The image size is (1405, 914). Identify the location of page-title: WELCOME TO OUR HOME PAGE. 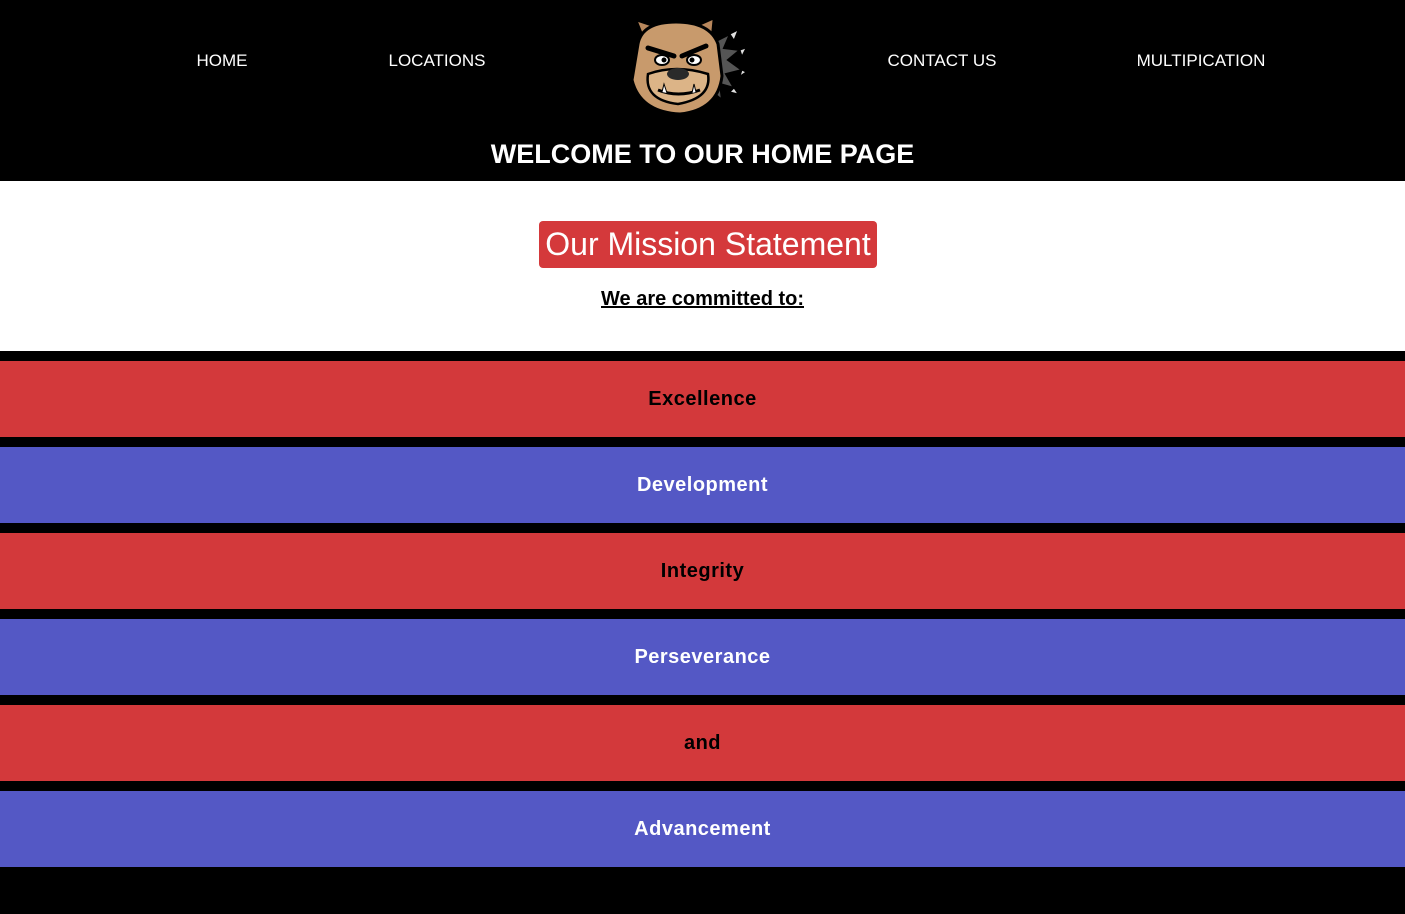
(702, 154).